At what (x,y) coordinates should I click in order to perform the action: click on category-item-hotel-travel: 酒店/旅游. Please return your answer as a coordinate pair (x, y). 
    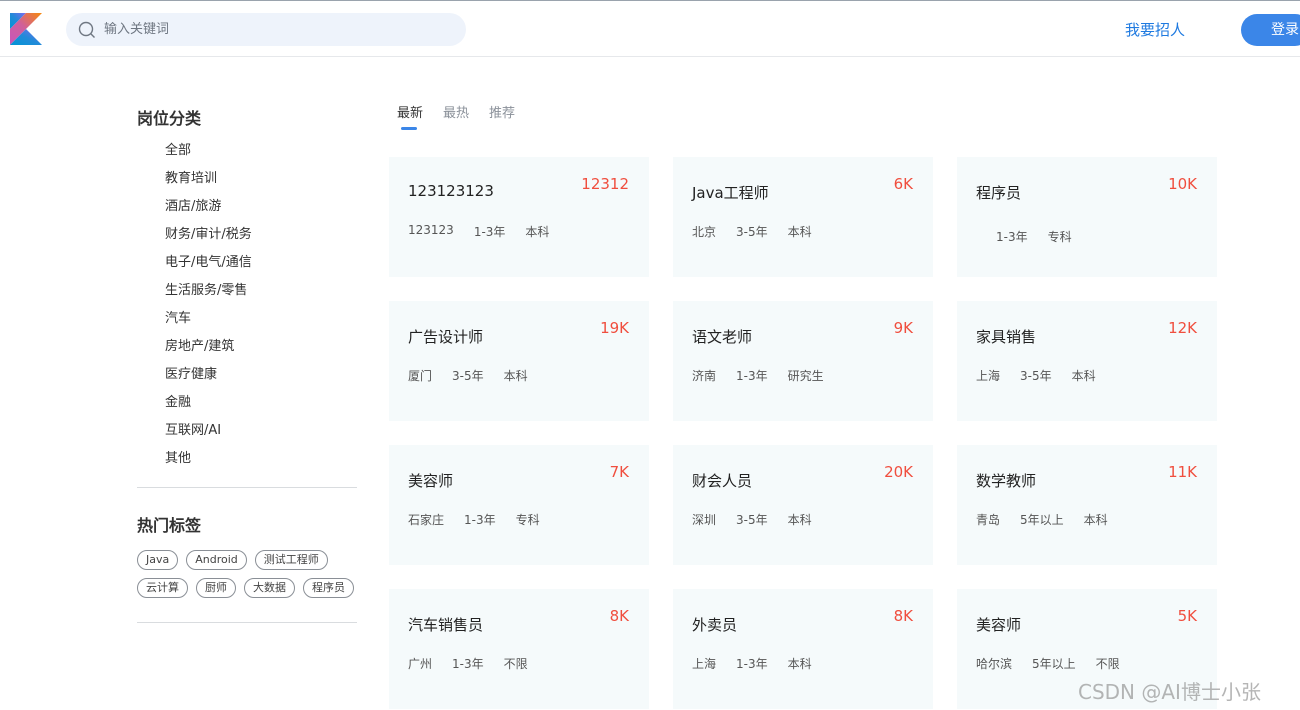
    Looking at the image, I should click on (261, 207).